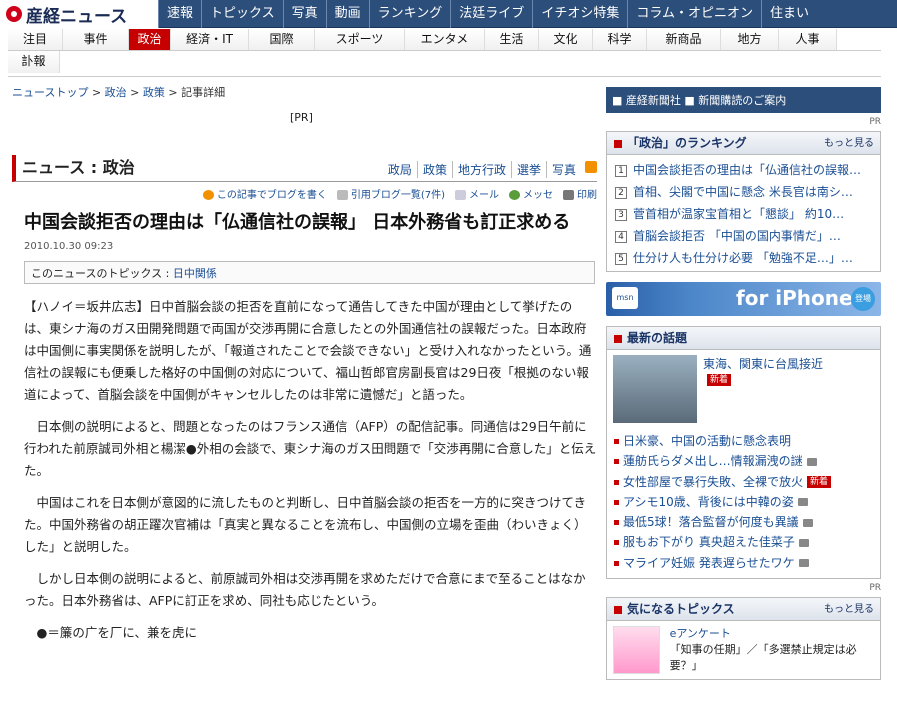  What do you see at coordinates (116, 92) in the screenshot?
I see `breadcrumb-politics: 政治` at bounding box center [116, 92].